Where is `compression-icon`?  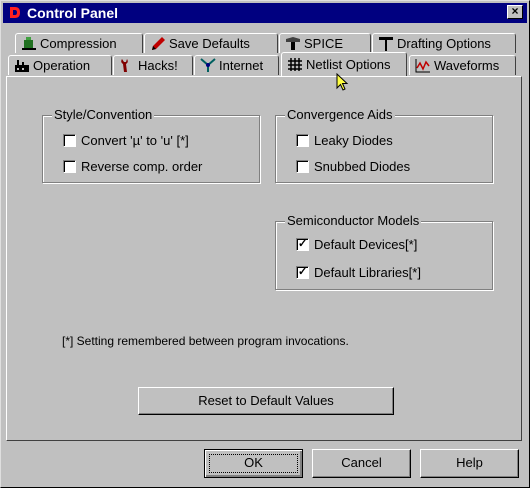
compression-icon is located at coordinates (29, 43).